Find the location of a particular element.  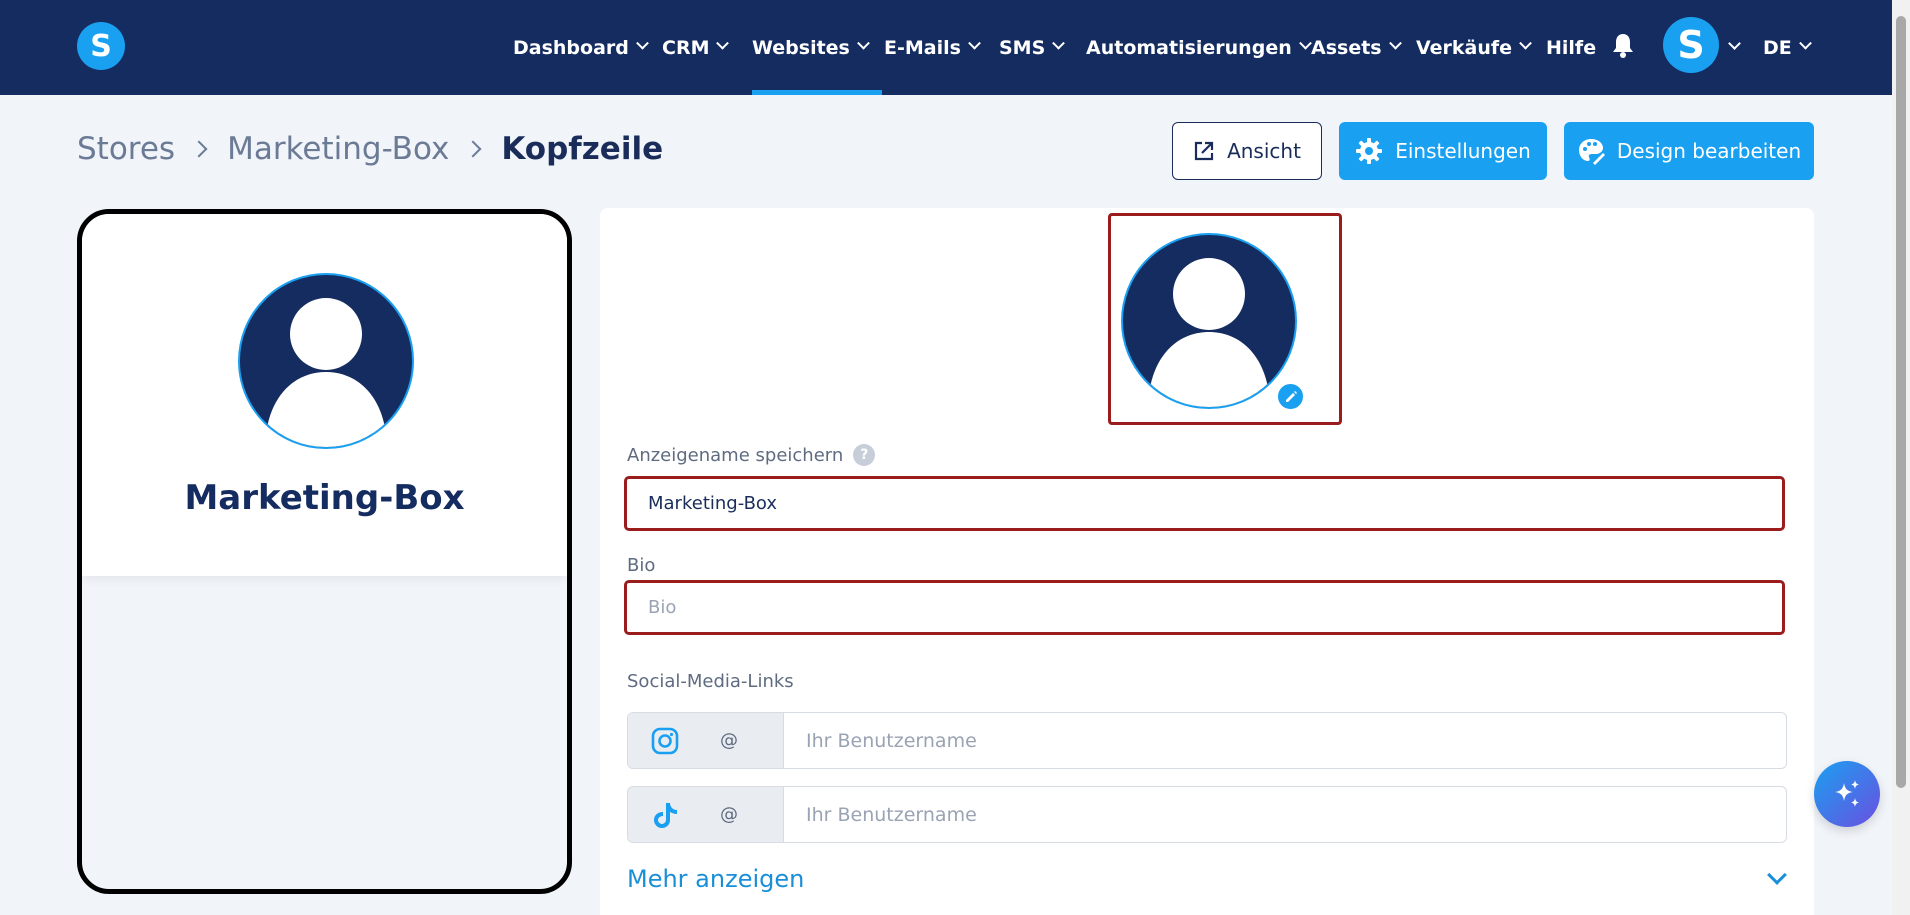

bell-icon is located at coordinates (1623, 45).